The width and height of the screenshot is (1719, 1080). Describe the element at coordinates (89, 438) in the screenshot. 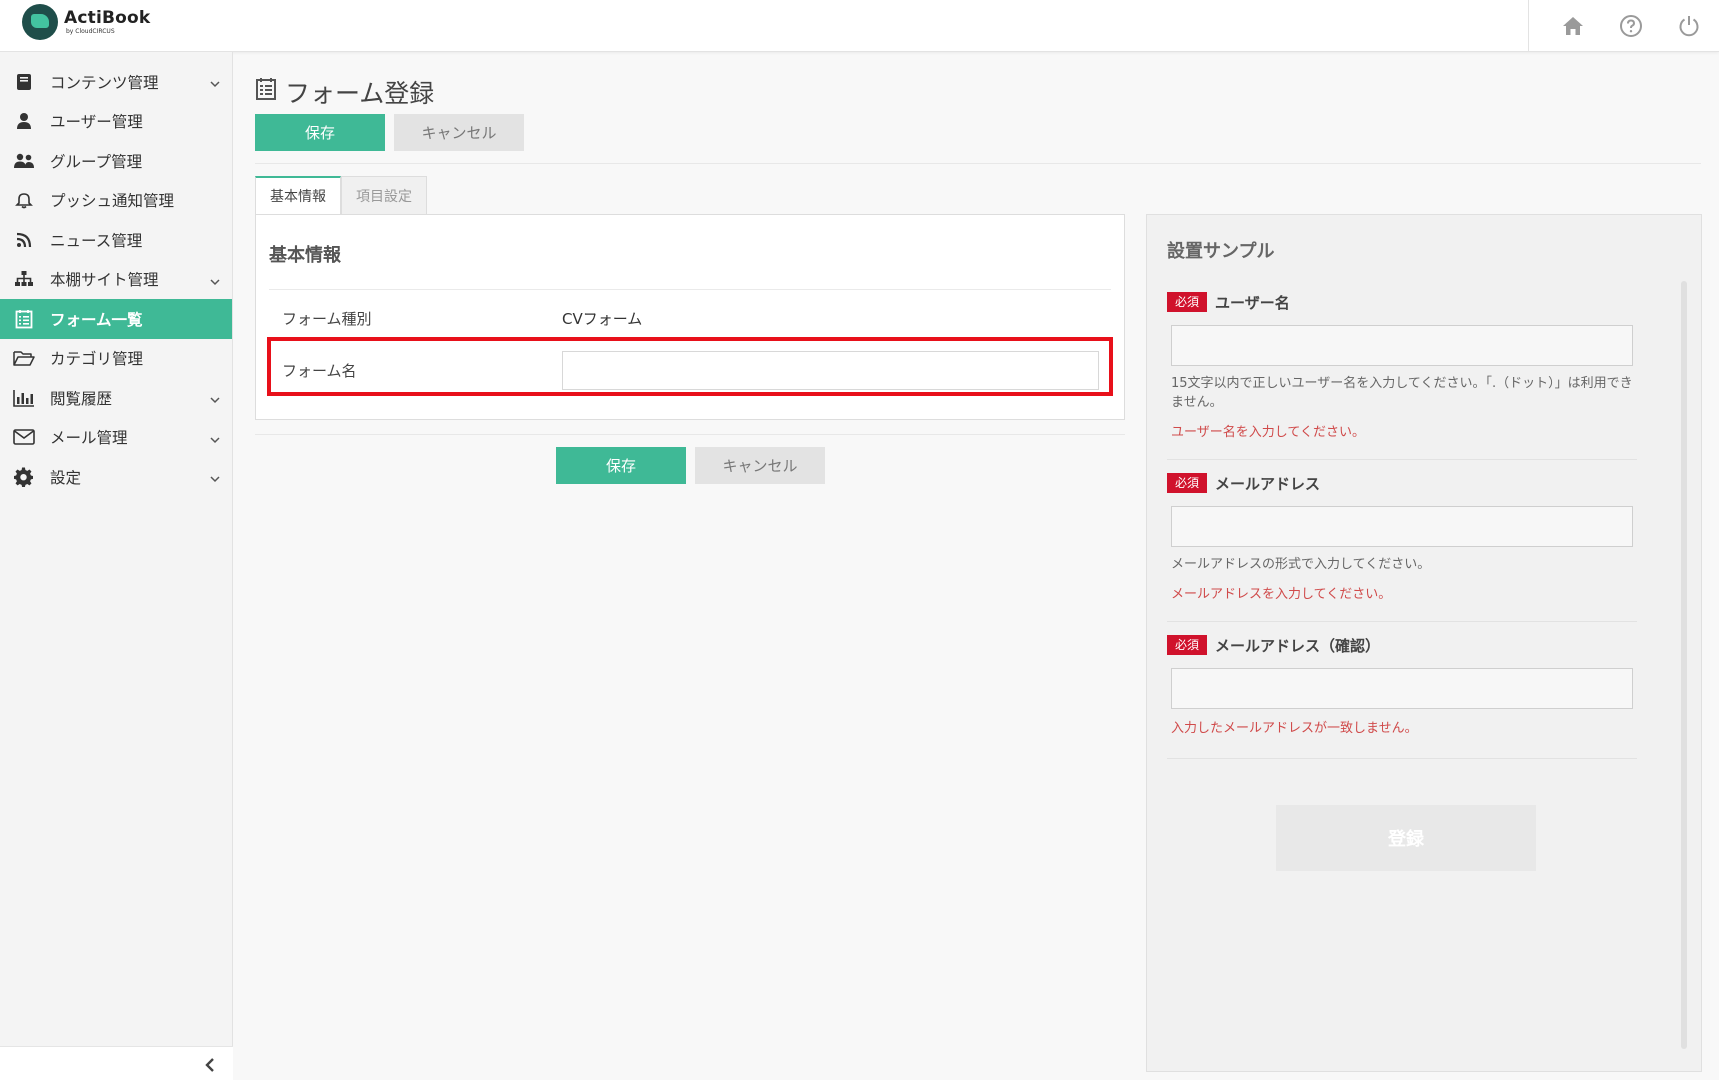

I see `sidebar-item-label: メール管理` at that location.